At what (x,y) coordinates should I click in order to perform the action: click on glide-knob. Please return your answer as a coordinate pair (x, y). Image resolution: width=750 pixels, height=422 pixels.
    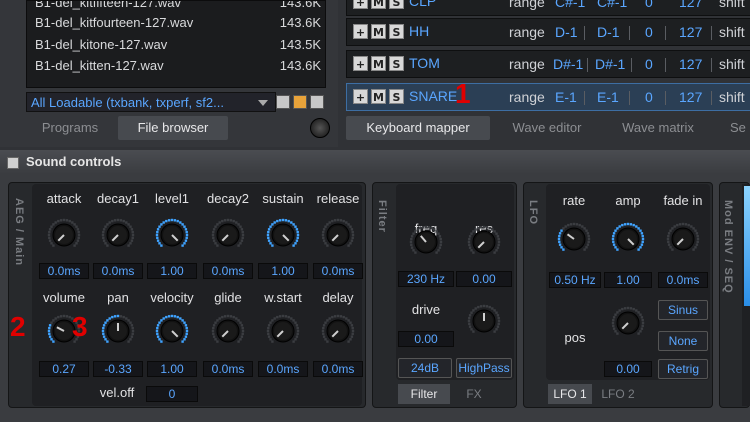
    Looking at the image, I should click on (228, 331).